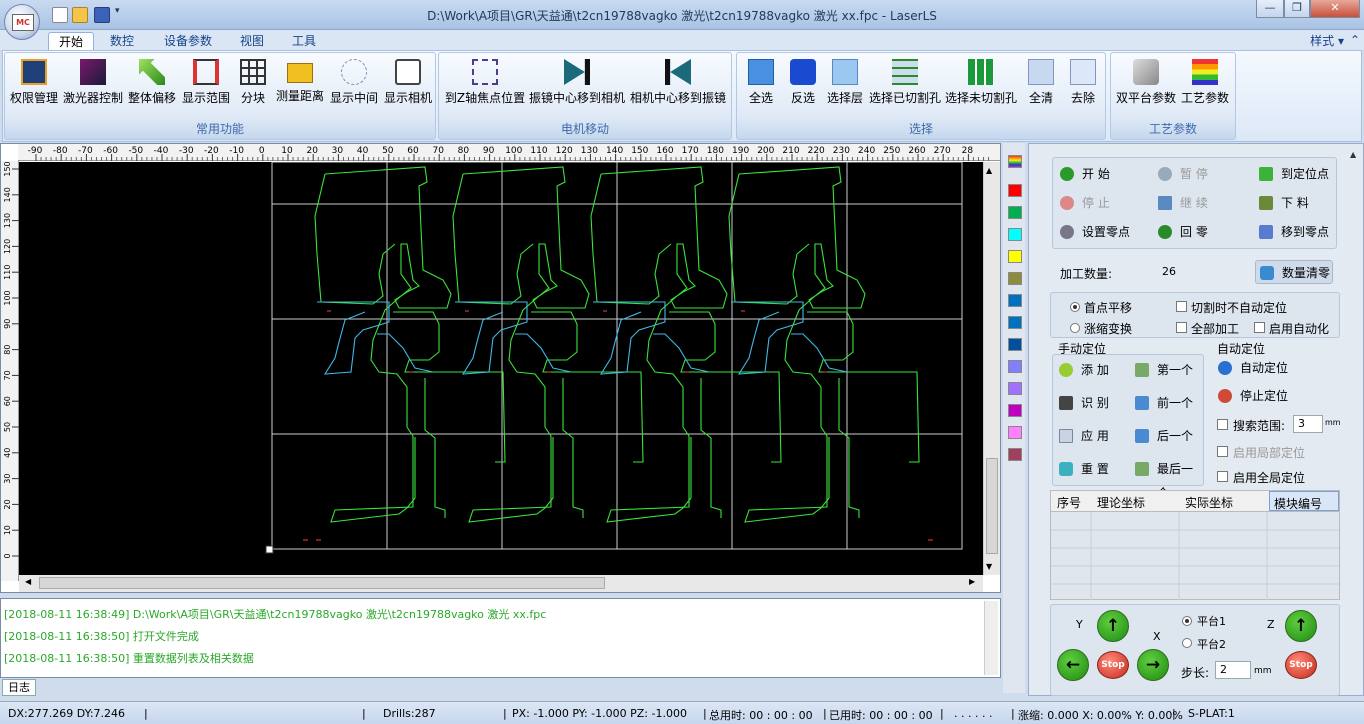 The image size is (1364, 724). Describe the element at coordinates (972, 581) in the screenshot. I see `scroll-right-icon: ▶` at that location.